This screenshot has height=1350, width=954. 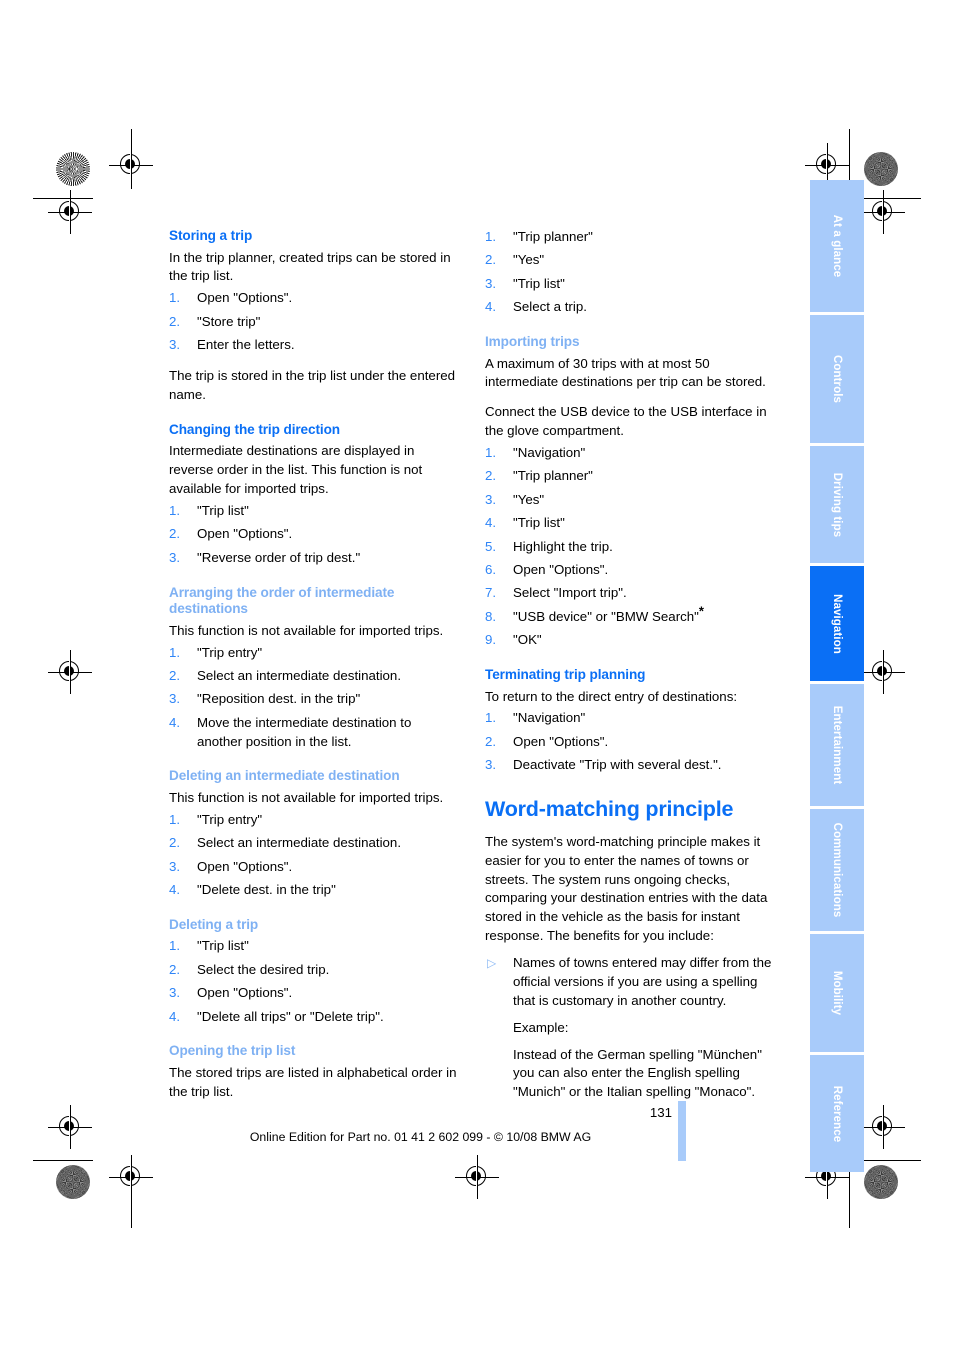 What do you see at coordinates (883, 212) in the screenshot?
I see `registration-mark-right-upper` at bounding box center [883, 212].